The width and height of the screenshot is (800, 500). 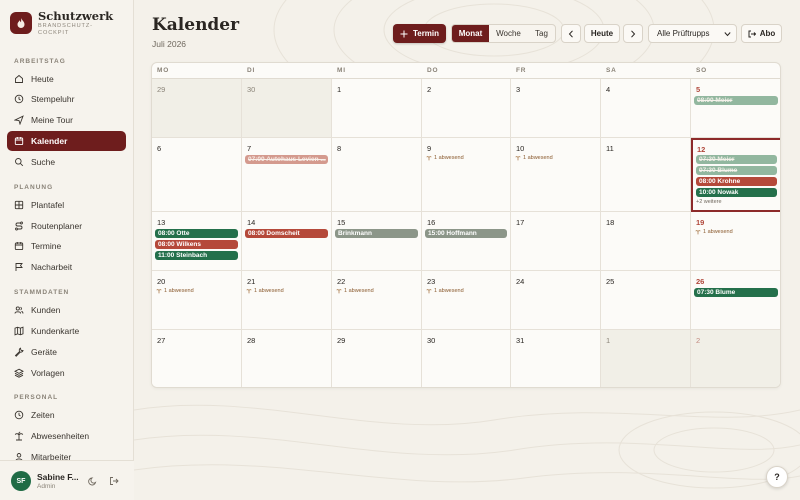 I want to click on calendar-day: 17, so click(x=556, y=241).